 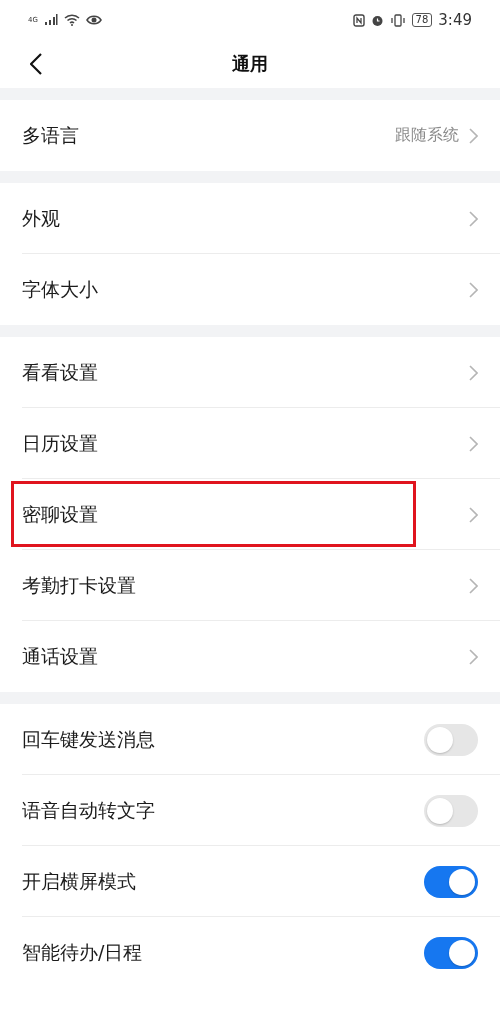 I want to click on setting-label: 开启横屏模式, so click(x=223, y=881).